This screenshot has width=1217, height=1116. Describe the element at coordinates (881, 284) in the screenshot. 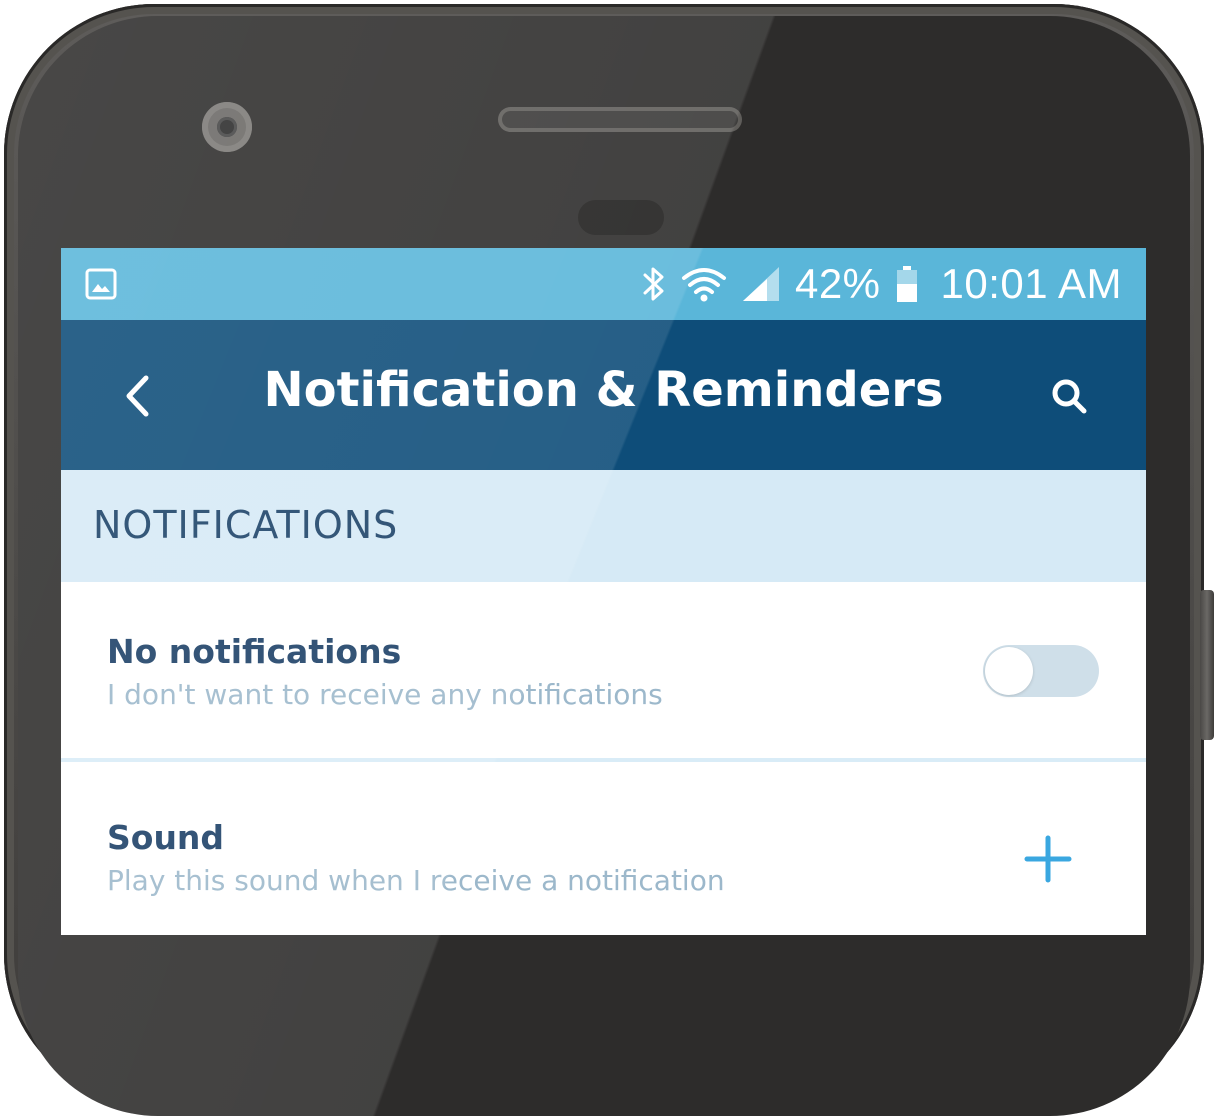

I see `status-indicators: 42% 10:01 AM` at that location.